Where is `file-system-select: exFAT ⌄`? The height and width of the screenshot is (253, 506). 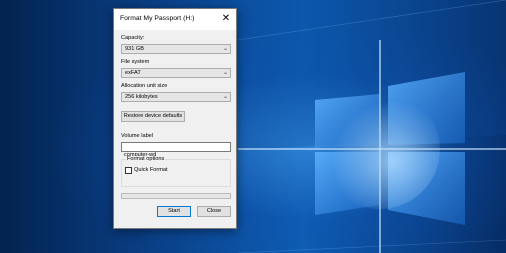 file-system-select: exFAT ⌄ is located at coordinates (176, 73).